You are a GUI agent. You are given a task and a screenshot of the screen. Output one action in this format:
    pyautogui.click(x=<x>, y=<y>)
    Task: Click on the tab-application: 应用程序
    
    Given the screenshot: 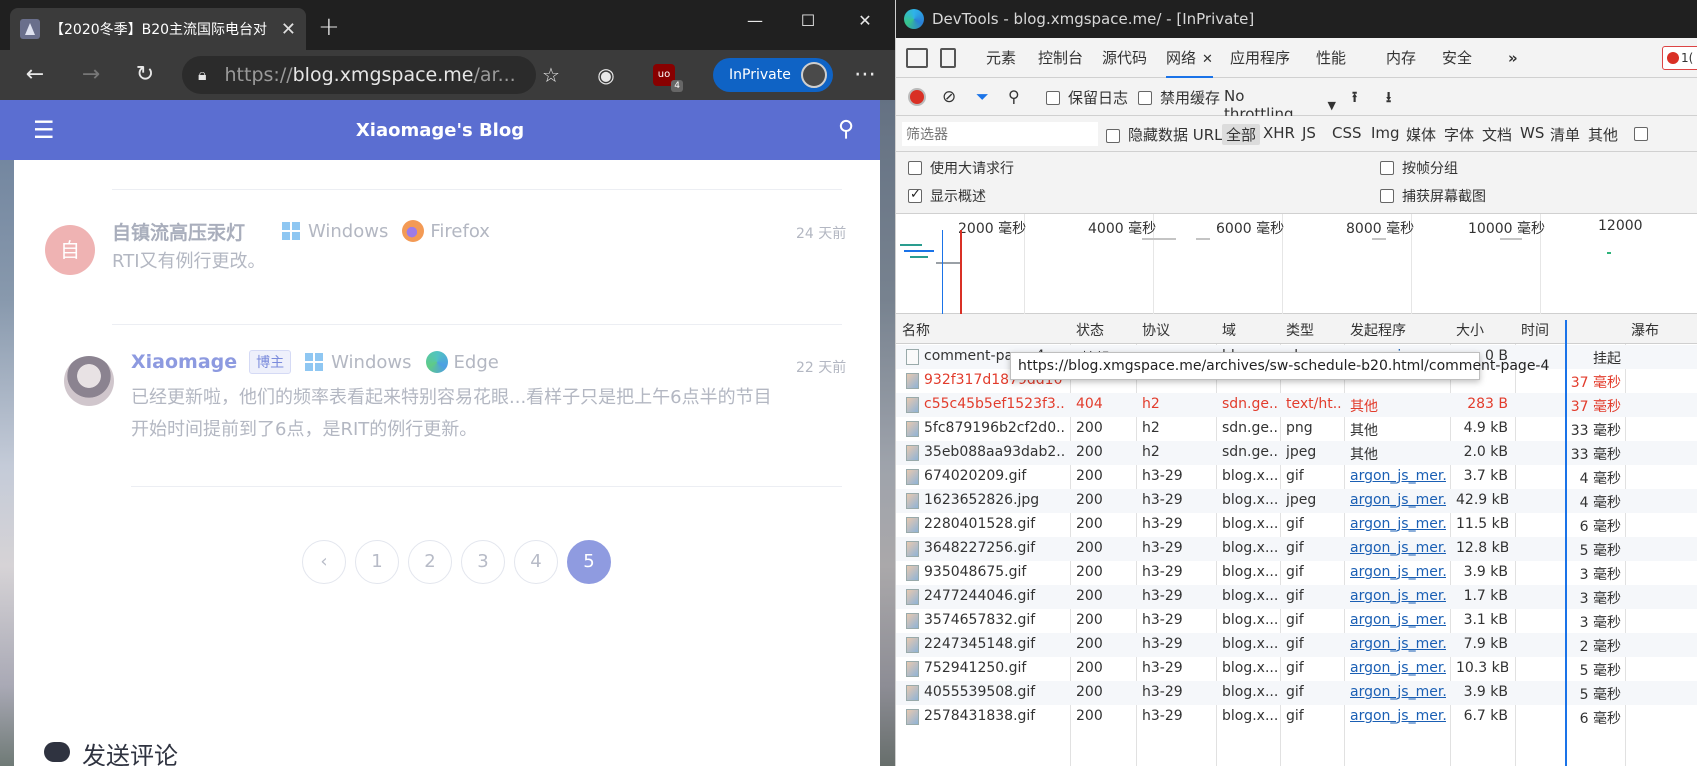 What is the action you would take?
    pyautogui.click(x=1260, y=58)
    